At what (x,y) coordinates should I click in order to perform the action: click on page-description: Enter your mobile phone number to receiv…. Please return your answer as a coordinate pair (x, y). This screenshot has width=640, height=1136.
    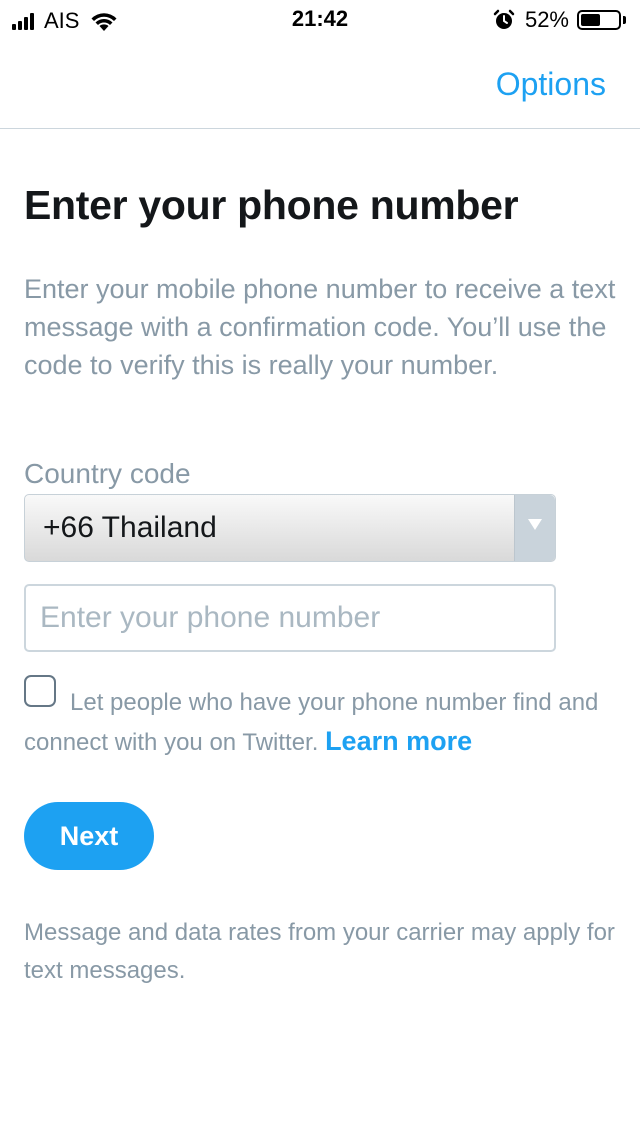
    Looking at the image, I should click on (320, 327).